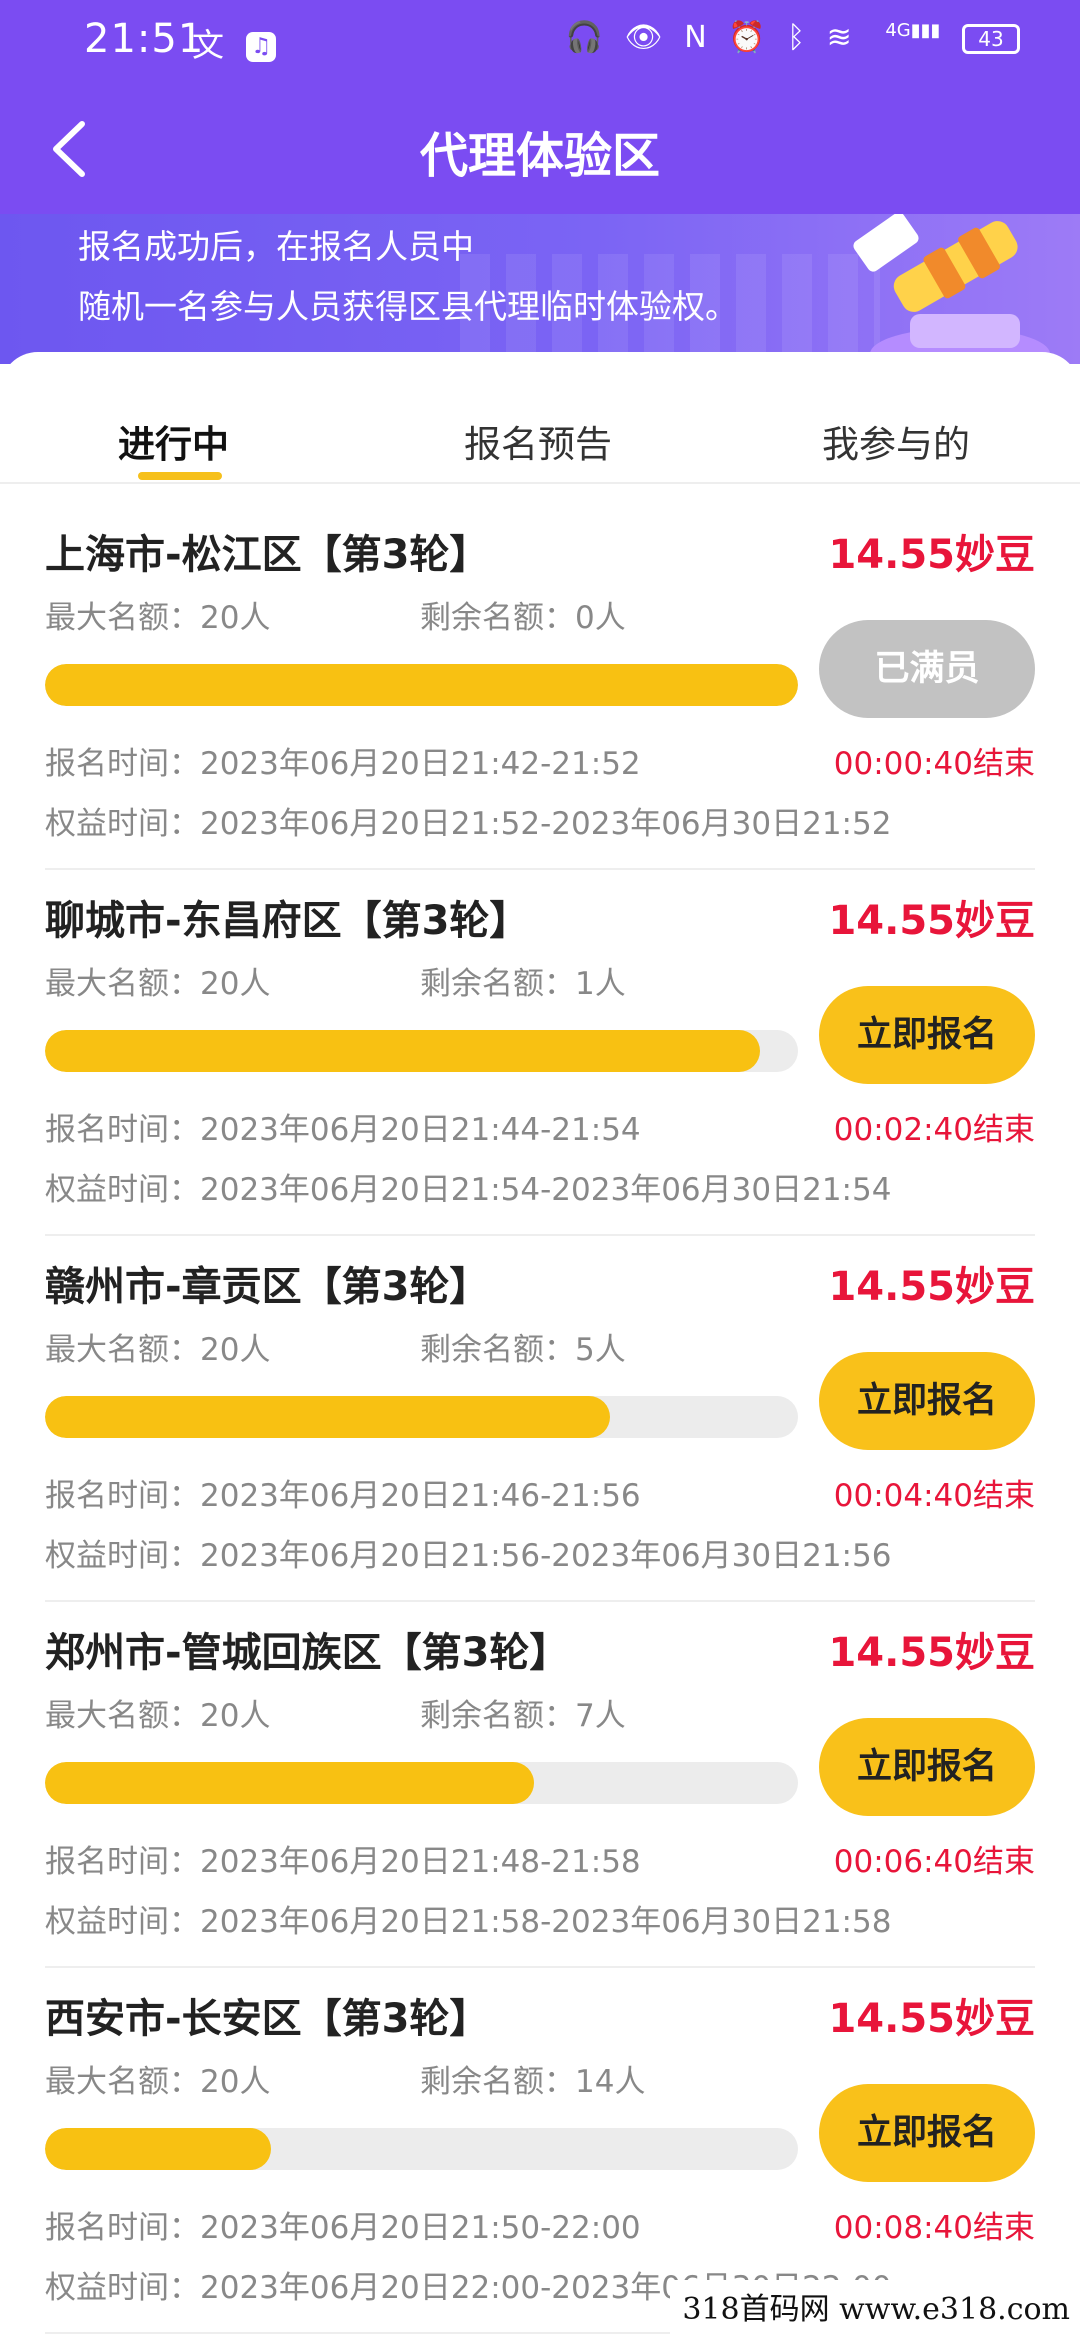 Image resolution: width=1080 pixels, height=2340 pixels. What do you see at coordinates (335, 614) in the screenshot?
I see `quota-row: 最大名额：20人 剩余名额：0人` at bounding box center [335, 614].